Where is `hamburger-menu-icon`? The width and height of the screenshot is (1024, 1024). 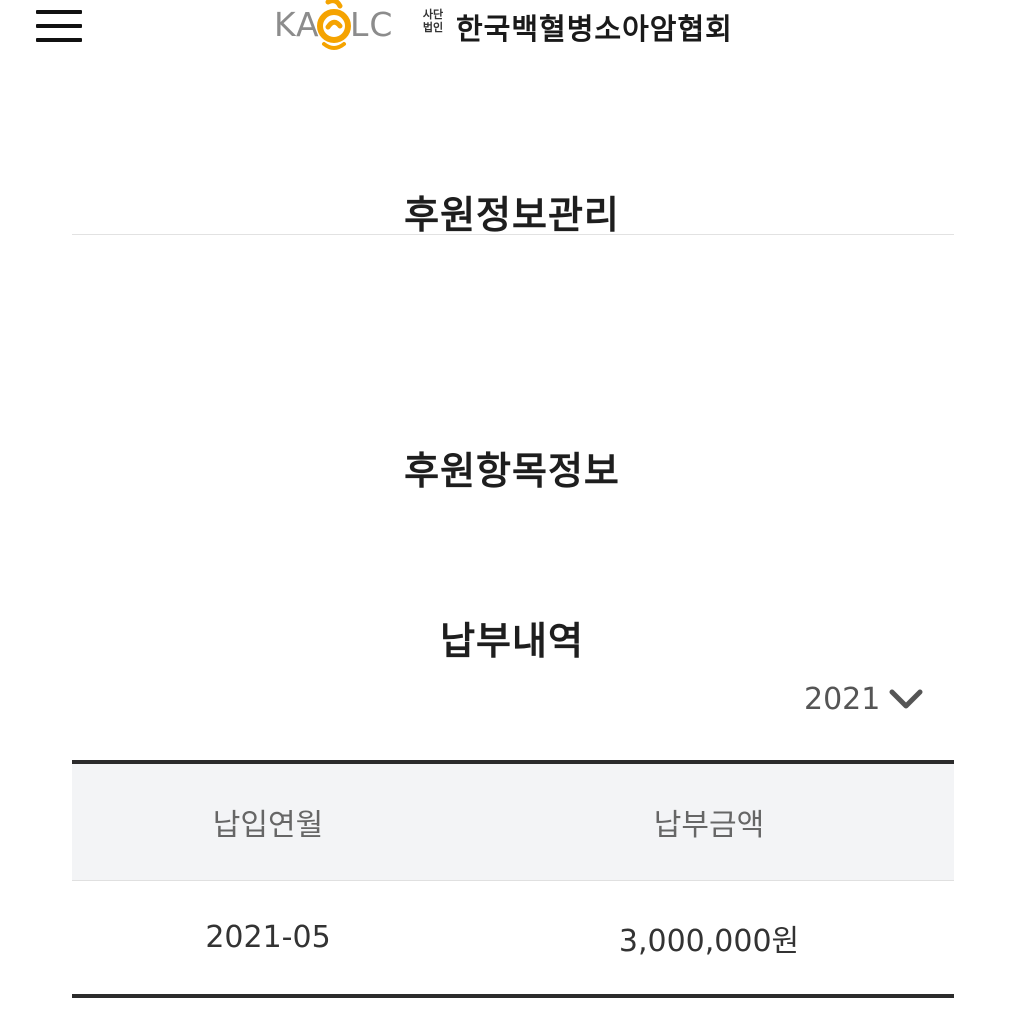 hamburger-menu-icon is located at coordinates (59, 25).